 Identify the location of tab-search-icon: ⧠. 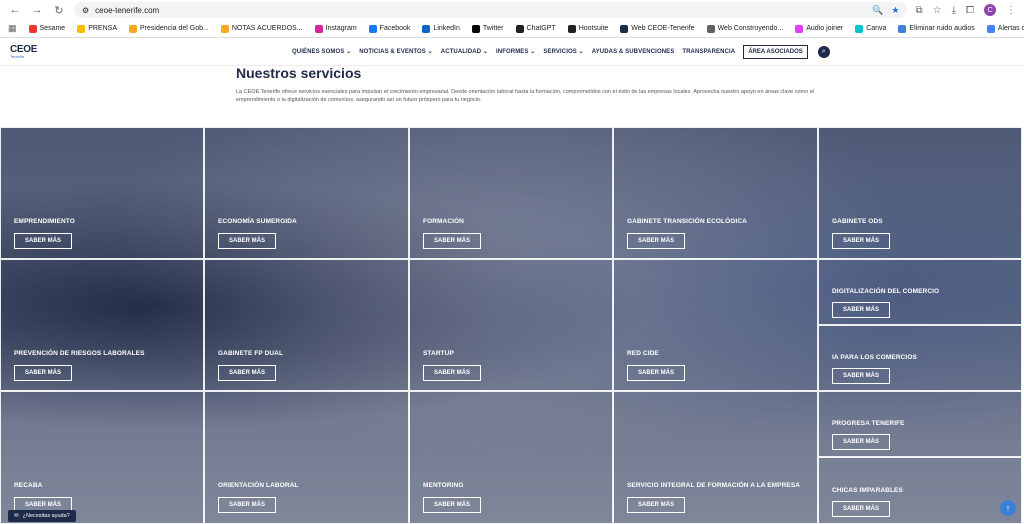
(970, 10).